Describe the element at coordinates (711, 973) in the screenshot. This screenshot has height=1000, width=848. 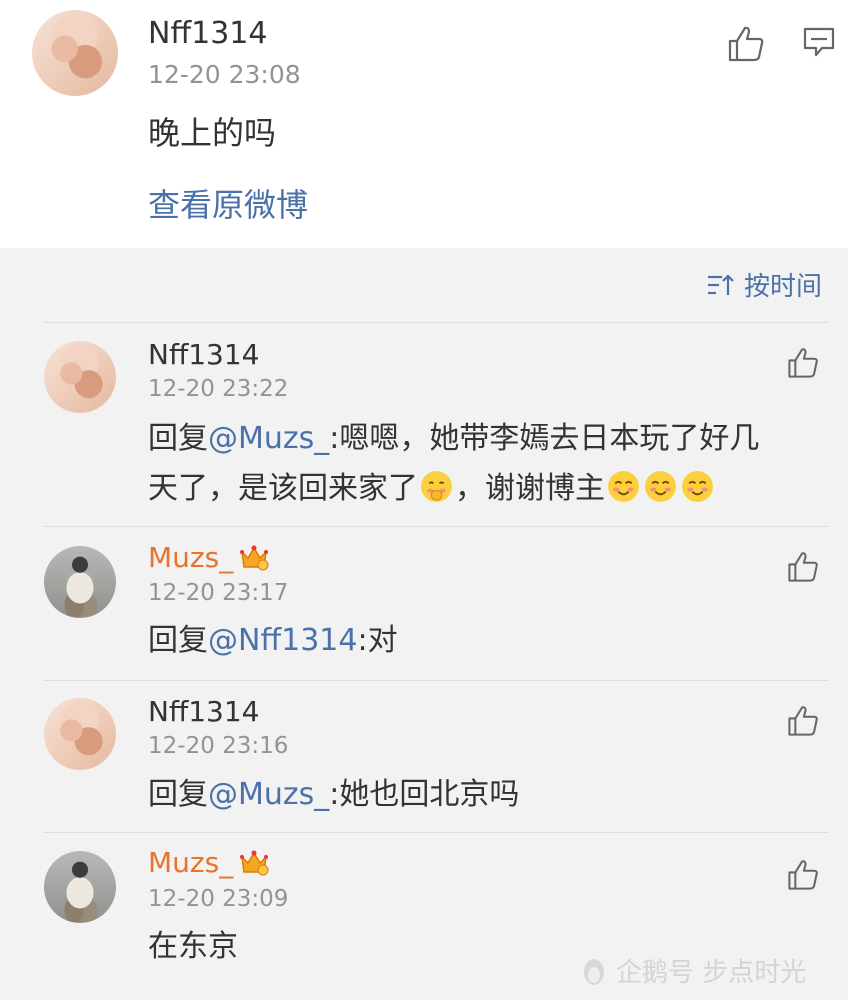
I see `watermark-text: 企鹅号 步点时光` at that location.